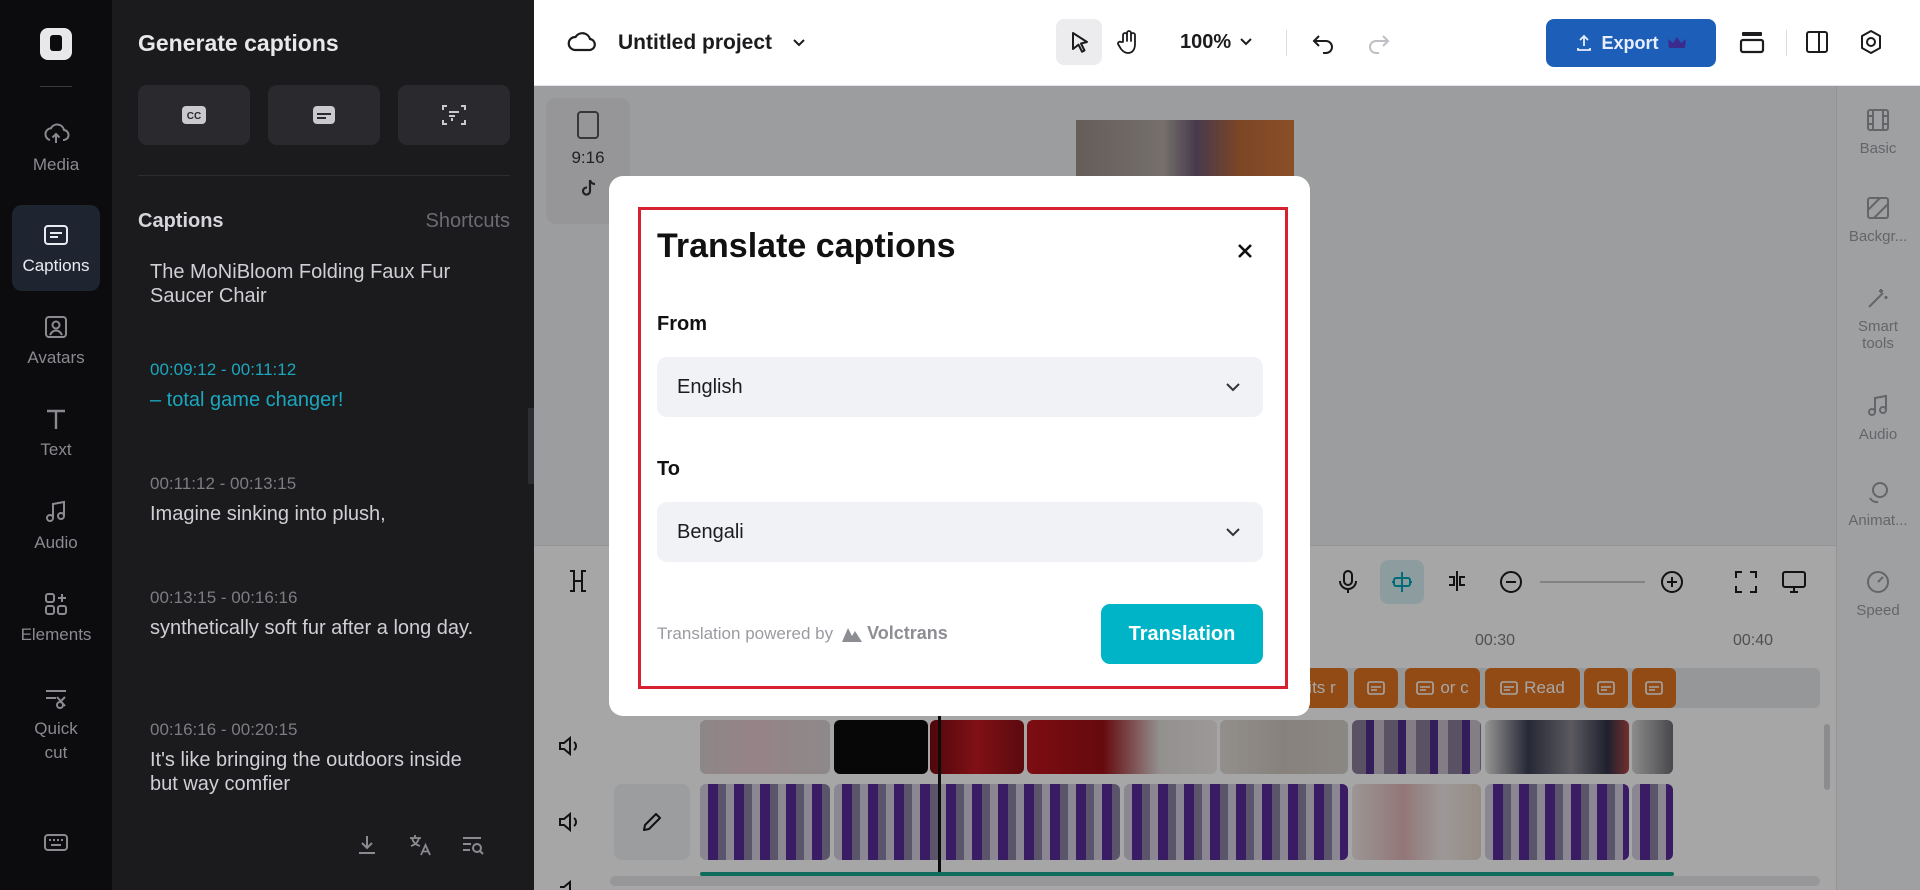 The height and width of the screenshot is (890, 1920). I want to click on svg-text: CC, so click(194, 116).